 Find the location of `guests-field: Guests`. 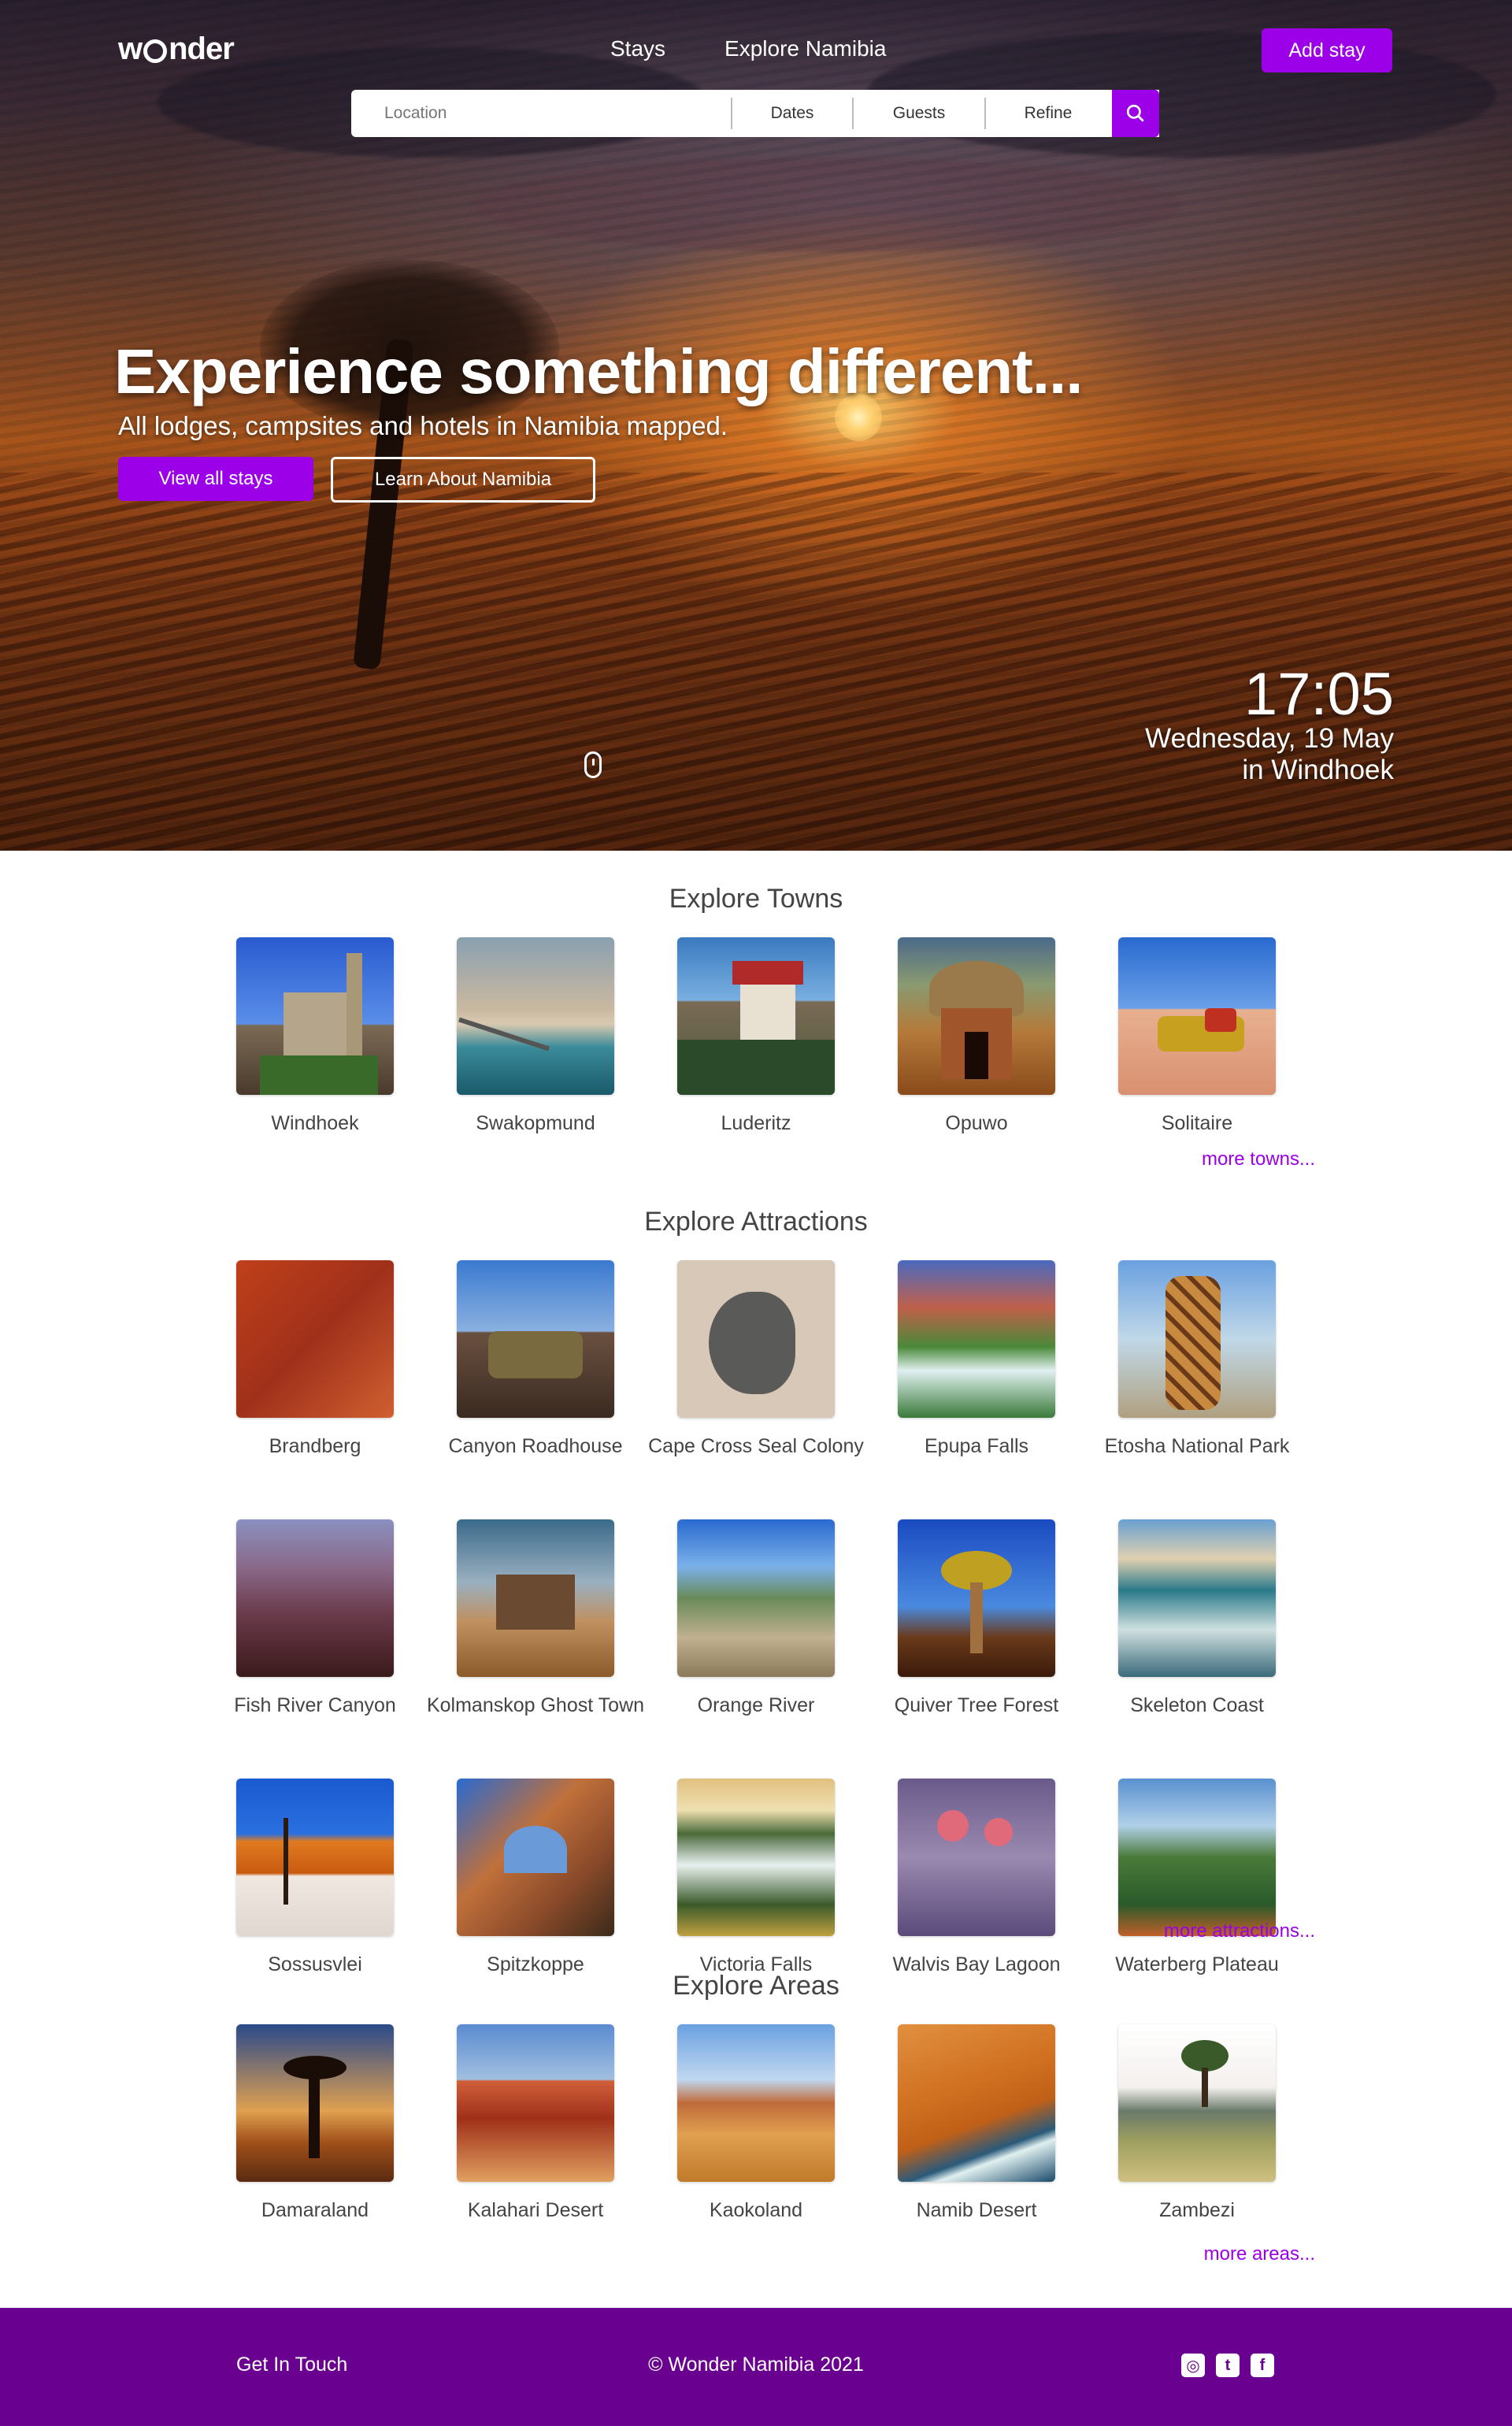

guests-field: Guests is located at coordinates (918, 113).